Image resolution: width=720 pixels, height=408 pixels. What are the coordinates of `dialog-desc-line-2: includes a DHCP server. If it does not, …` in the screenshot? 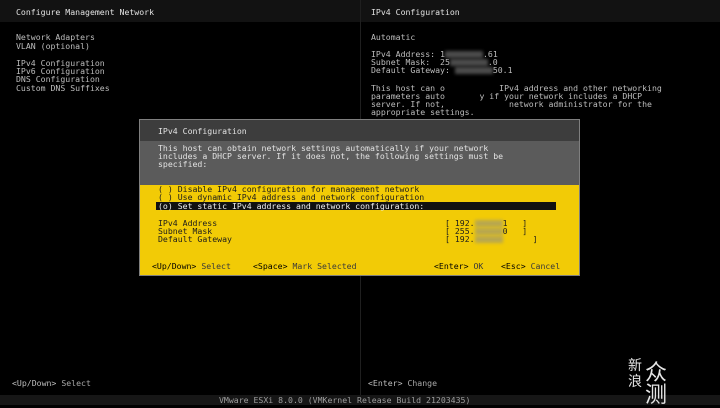 It's located at (331, 156).